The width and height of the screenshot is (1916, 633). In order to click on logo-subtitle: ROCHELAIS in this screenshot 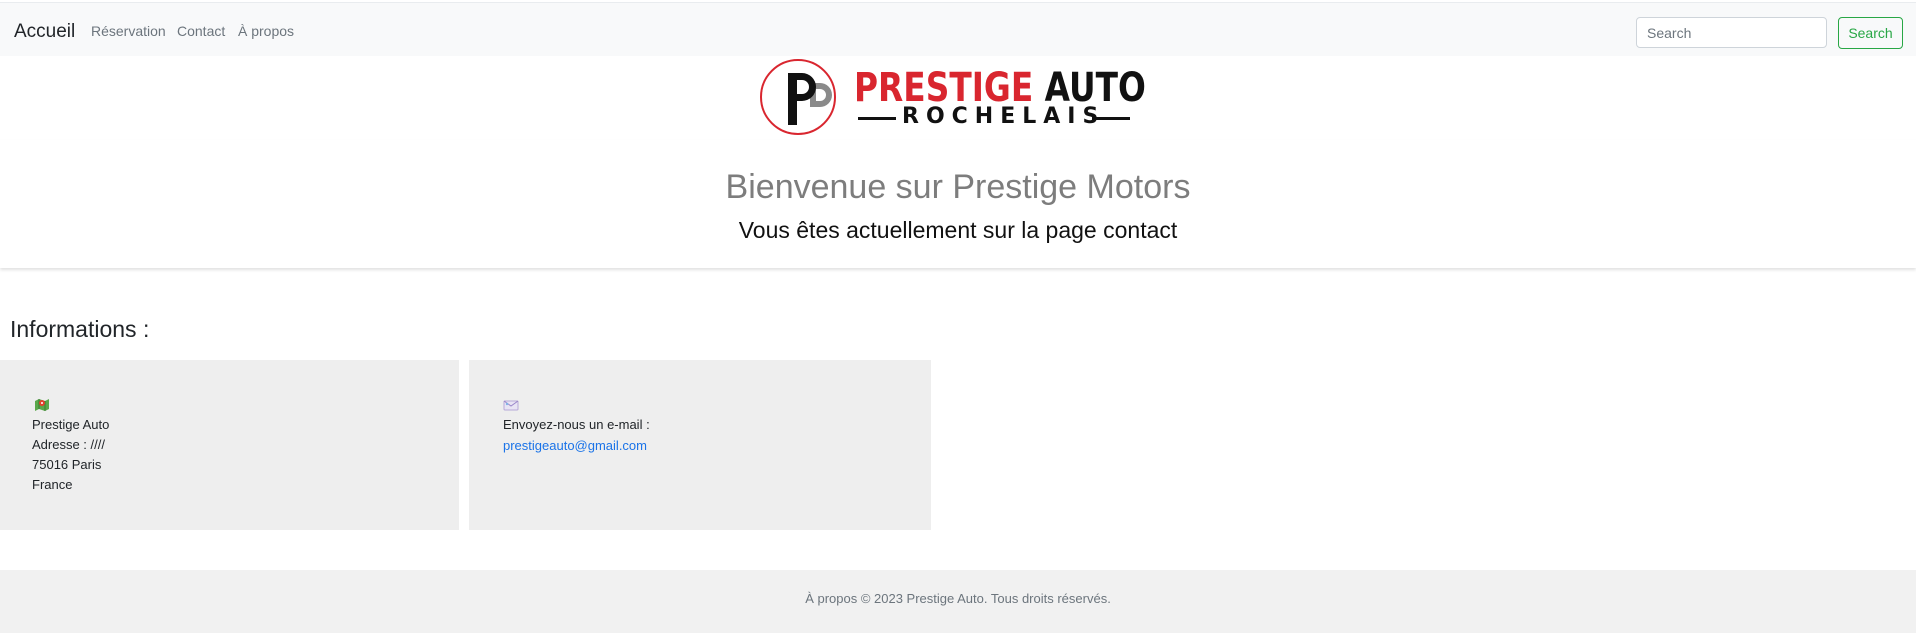, I will do `click(994, 117)`.